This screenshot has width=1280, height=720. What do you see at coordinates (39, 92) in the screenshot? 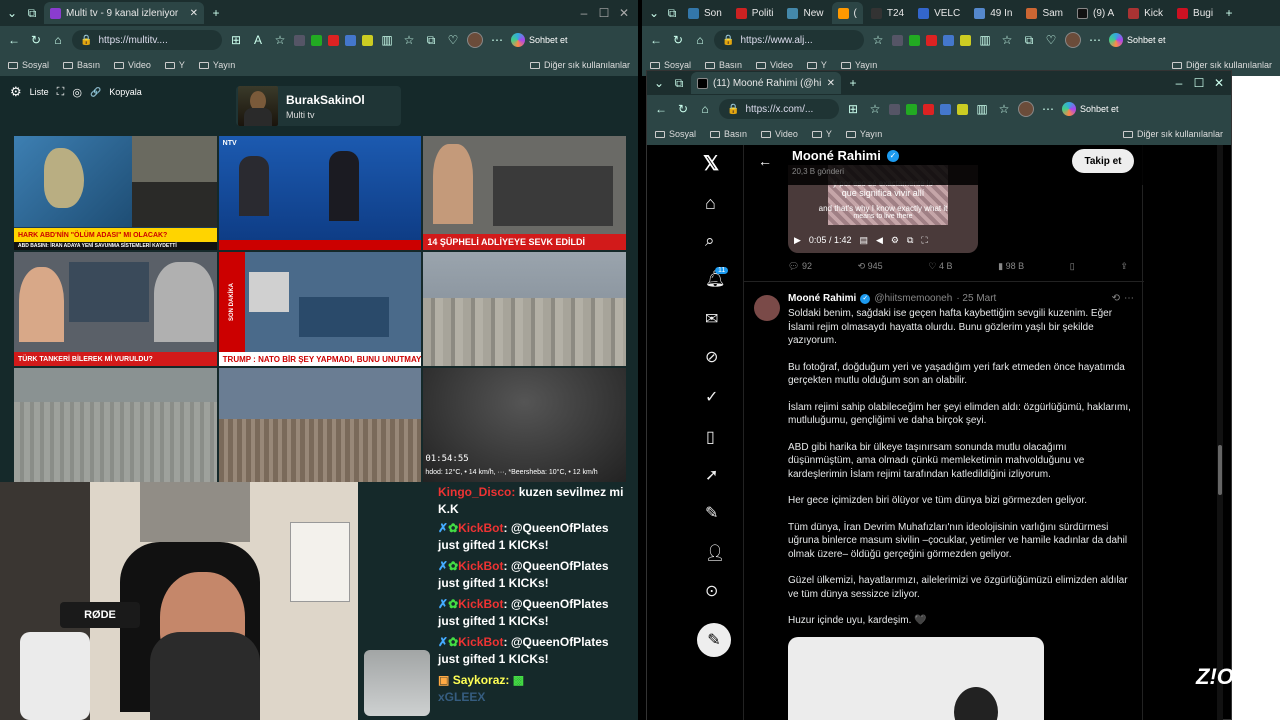
I see `list-button: Liste` at bounding box center [39, 92].